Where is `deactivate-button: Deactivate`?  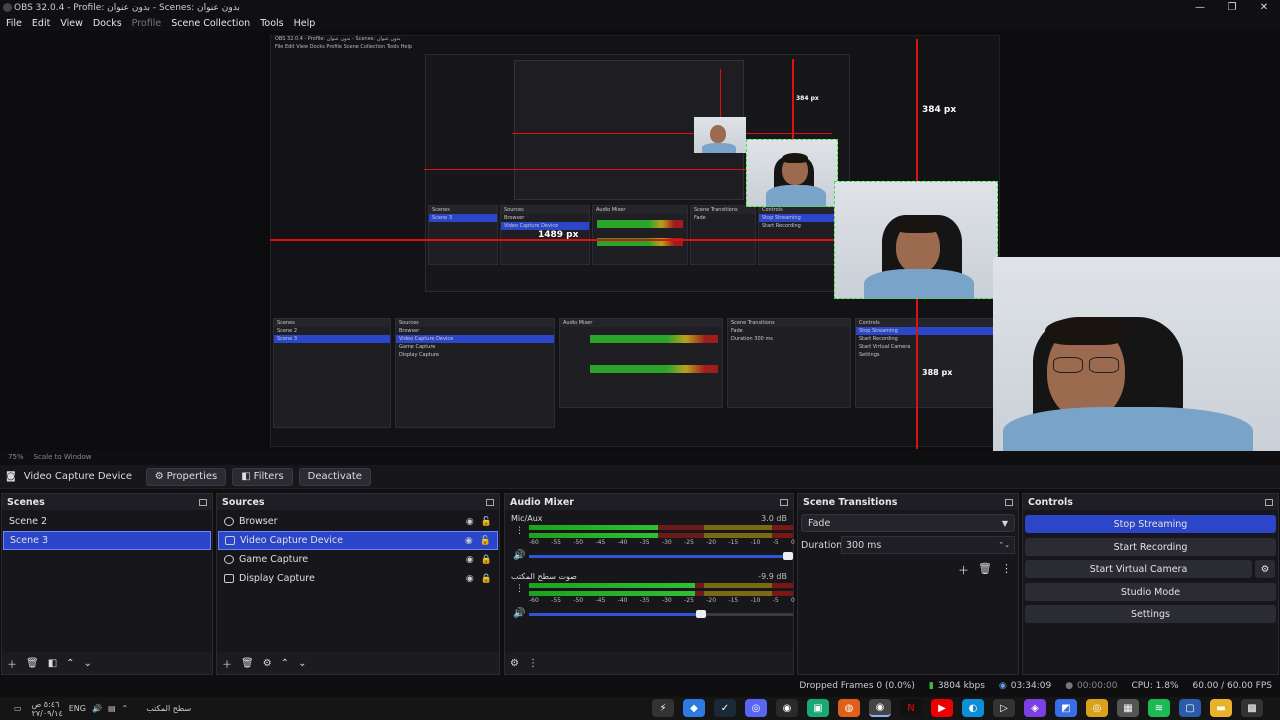 deactivate-button: Deactivate is located at coordinates (334, 476).